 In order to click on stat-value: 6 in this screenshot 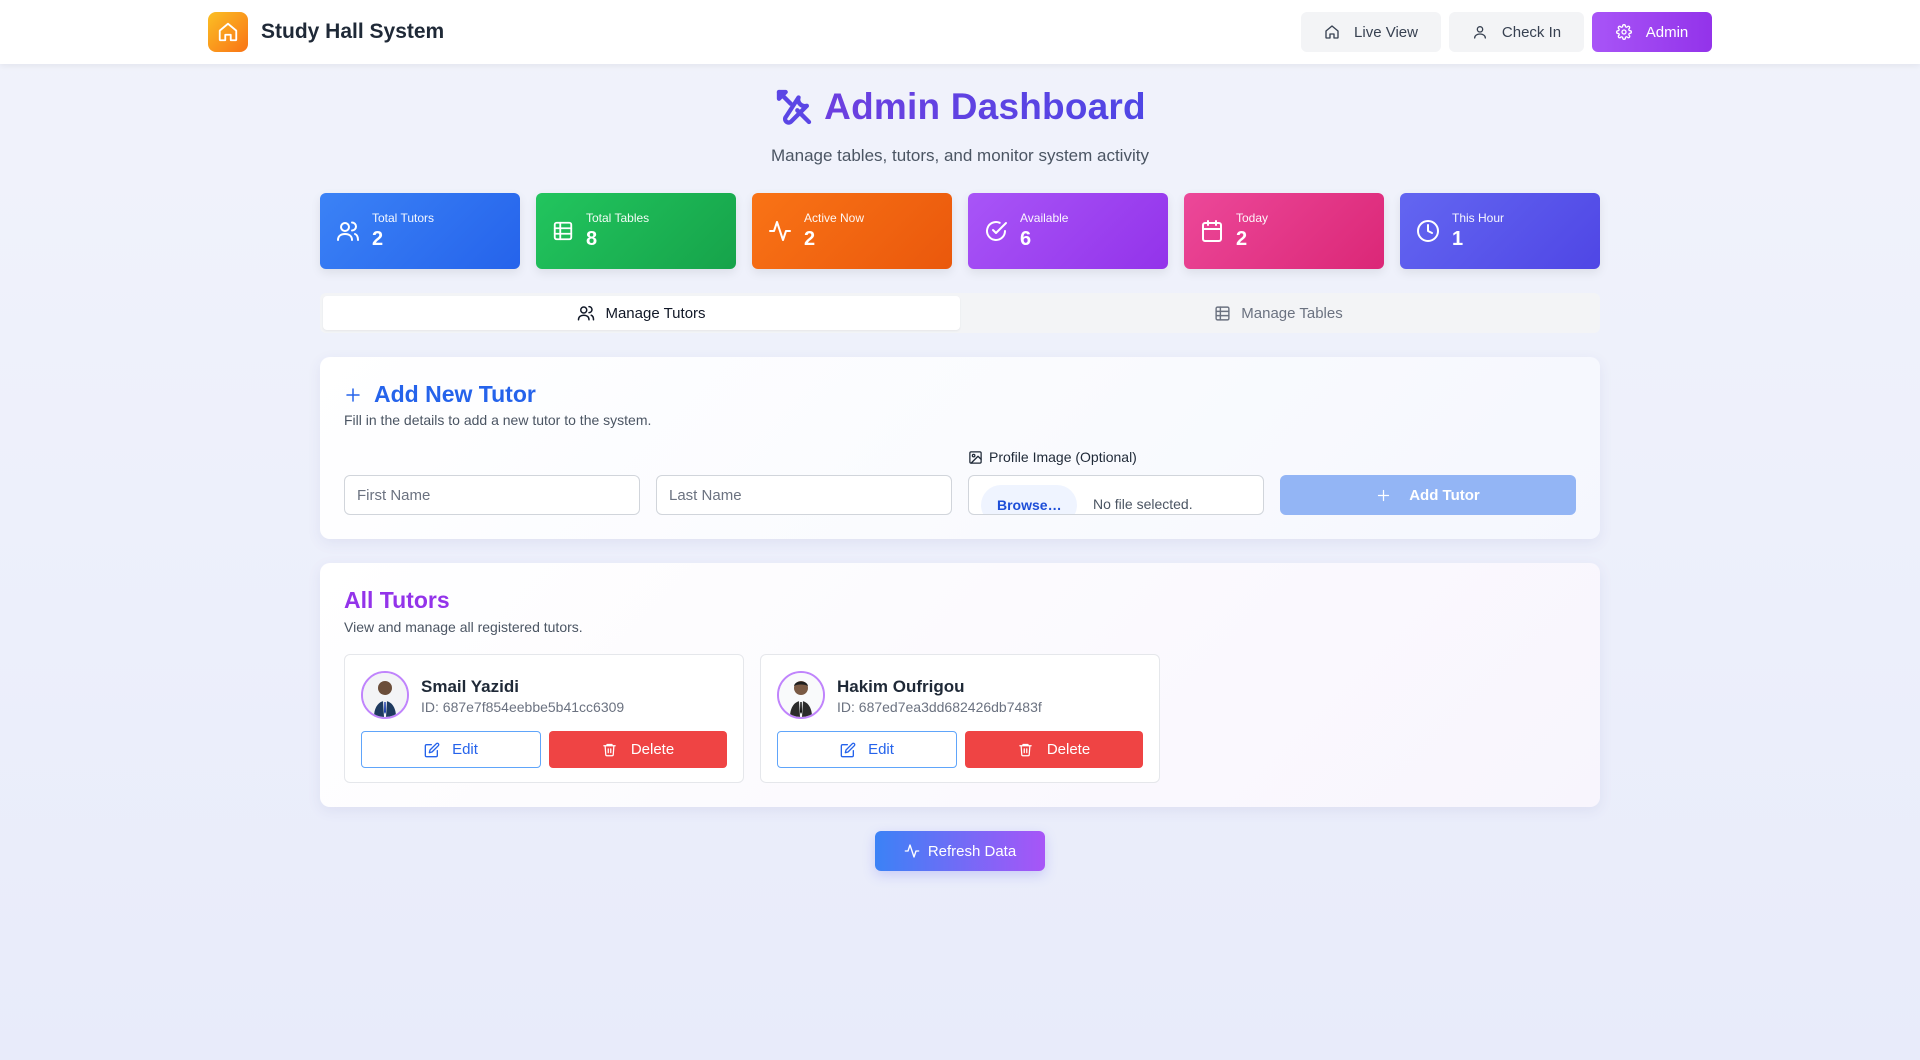, I will do `click(1026, 239)`.